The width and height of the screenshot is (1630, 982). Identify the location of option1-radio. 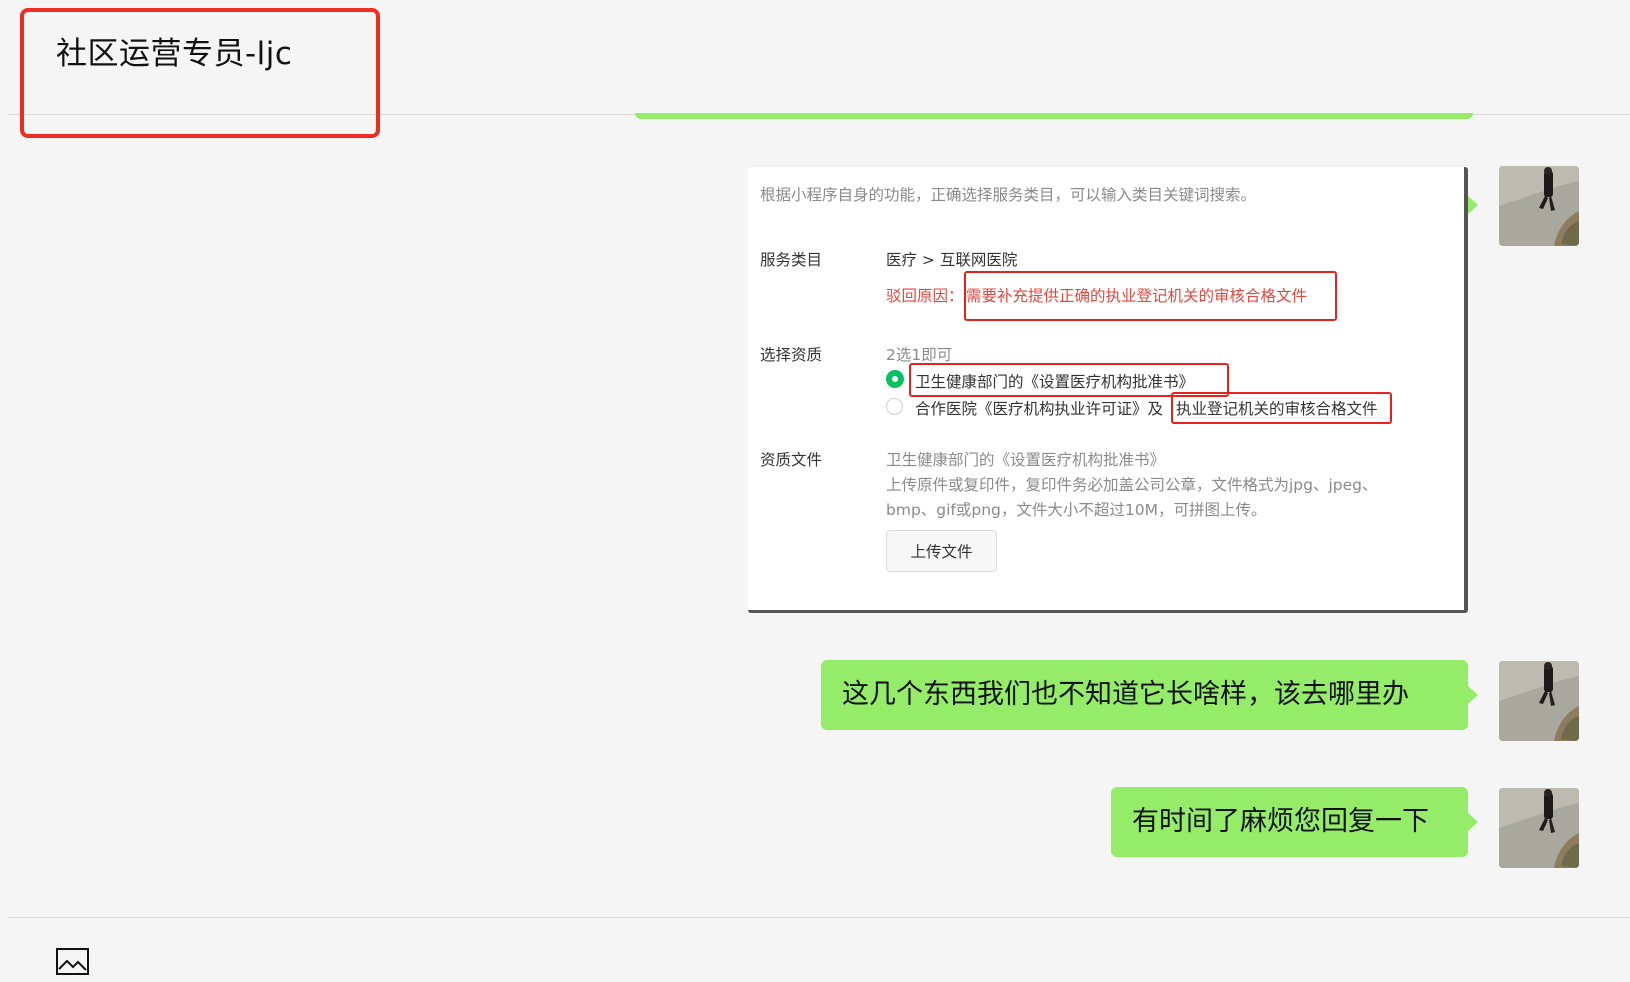
(895, 379).